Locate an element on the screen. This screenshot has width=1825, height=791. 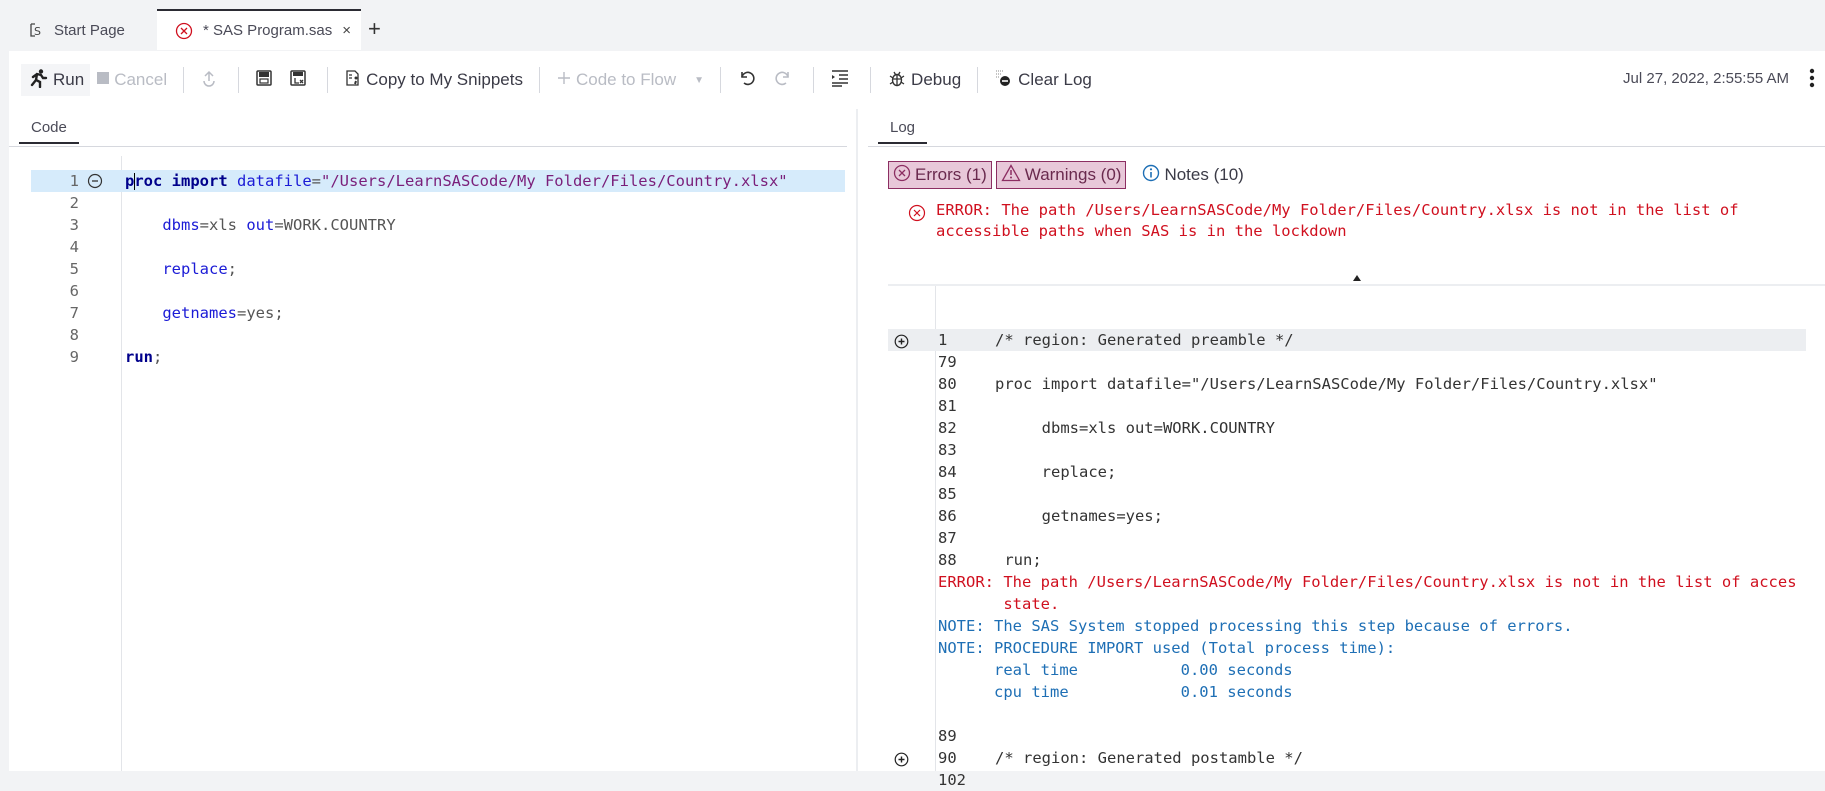
clear-log-icon is located at coordinates (1006, 80).